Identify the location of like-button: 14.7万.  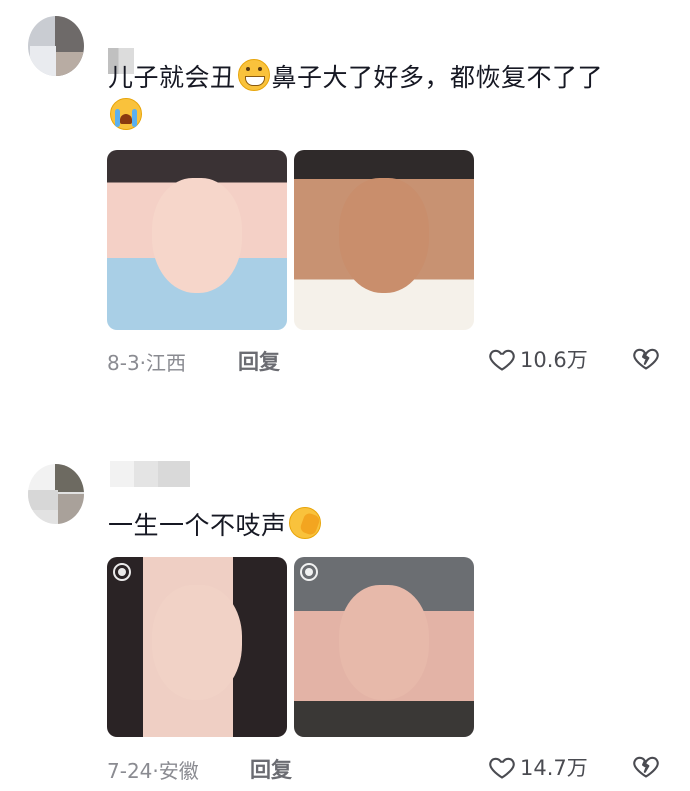
(538, 767).